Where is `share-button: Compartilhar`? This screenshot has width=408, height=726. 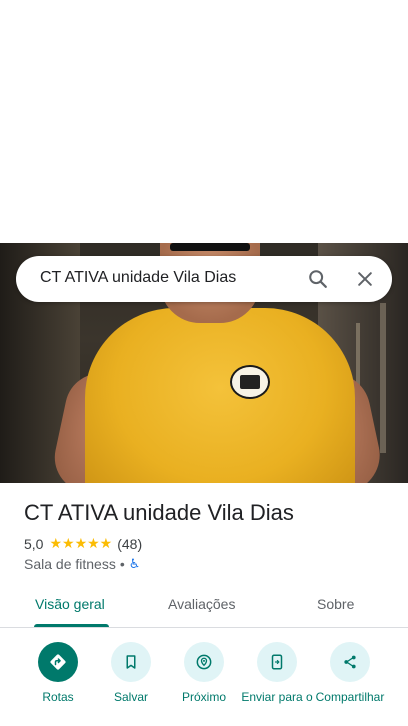 share-button: Compartilhar is located at coordinates (350, 673).